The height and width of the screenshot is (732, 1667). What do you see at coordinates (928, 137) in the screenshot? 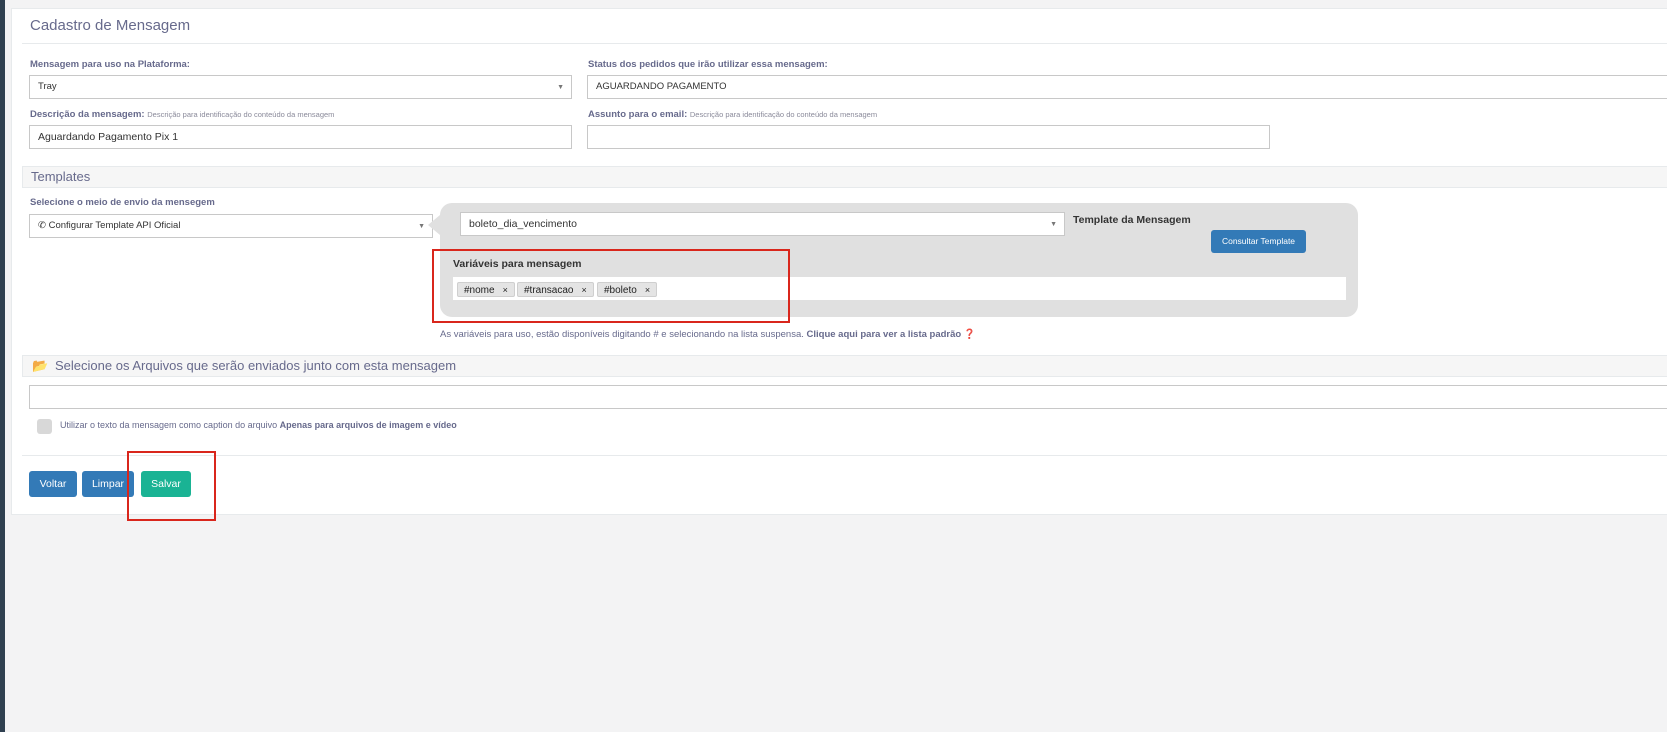
I see `subject-input` at bounding box center [928, 137].